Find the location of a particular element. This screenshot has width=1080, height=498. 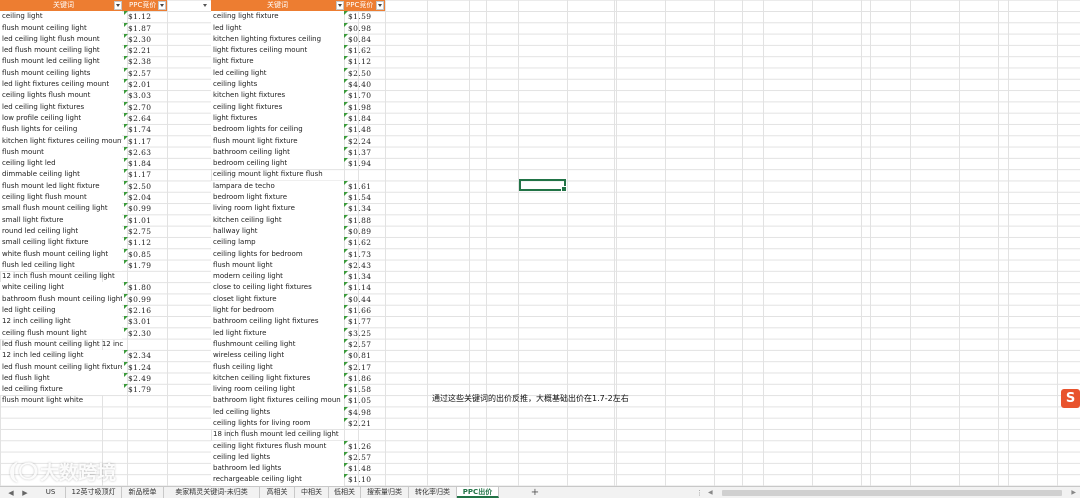

keyword-cell: close to ceiling light fixtures is located at coordinates (277, 288).